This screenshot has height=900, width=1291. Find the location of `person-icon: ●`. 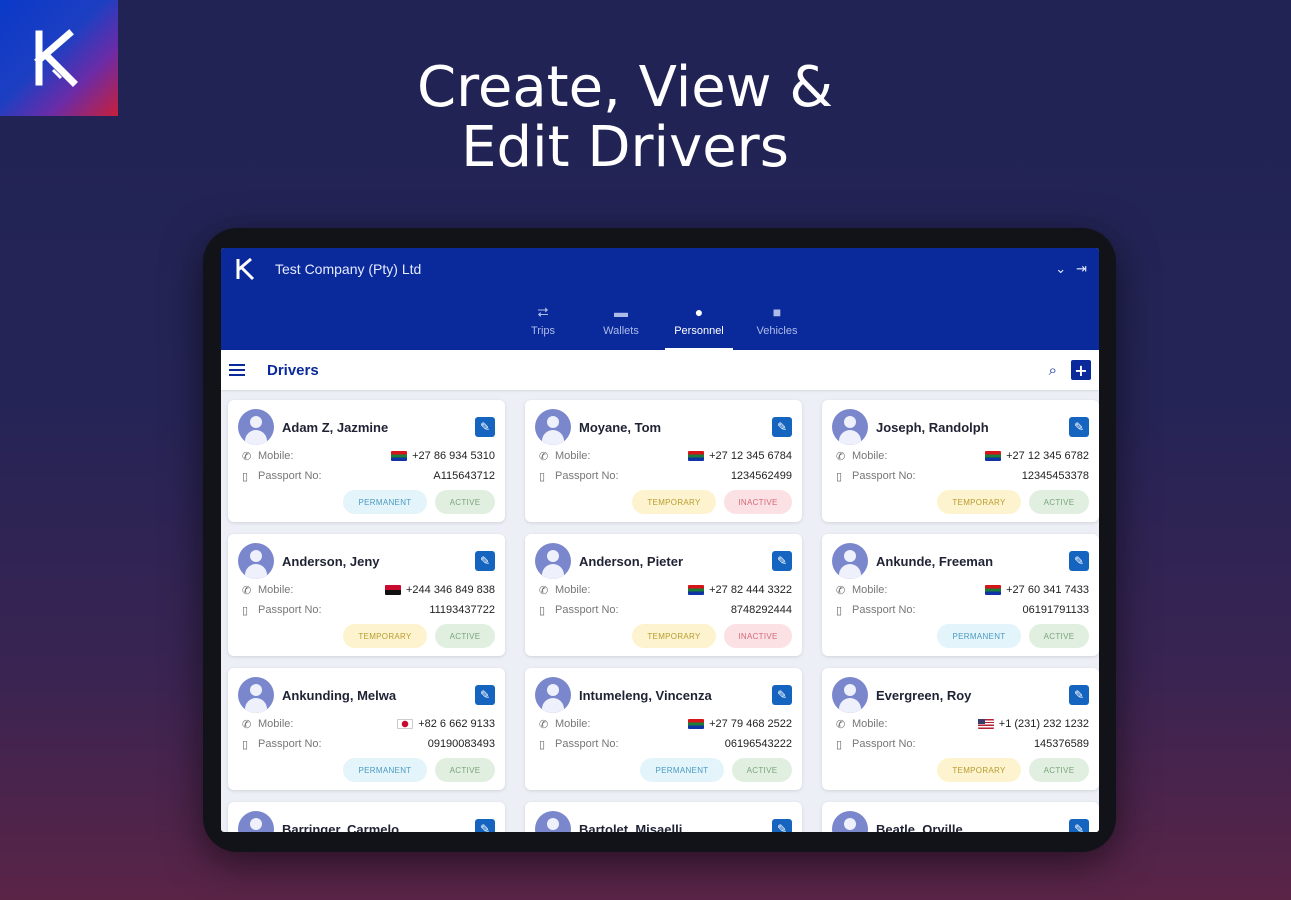

person-icon: ● is located at coordinates (699, 312).